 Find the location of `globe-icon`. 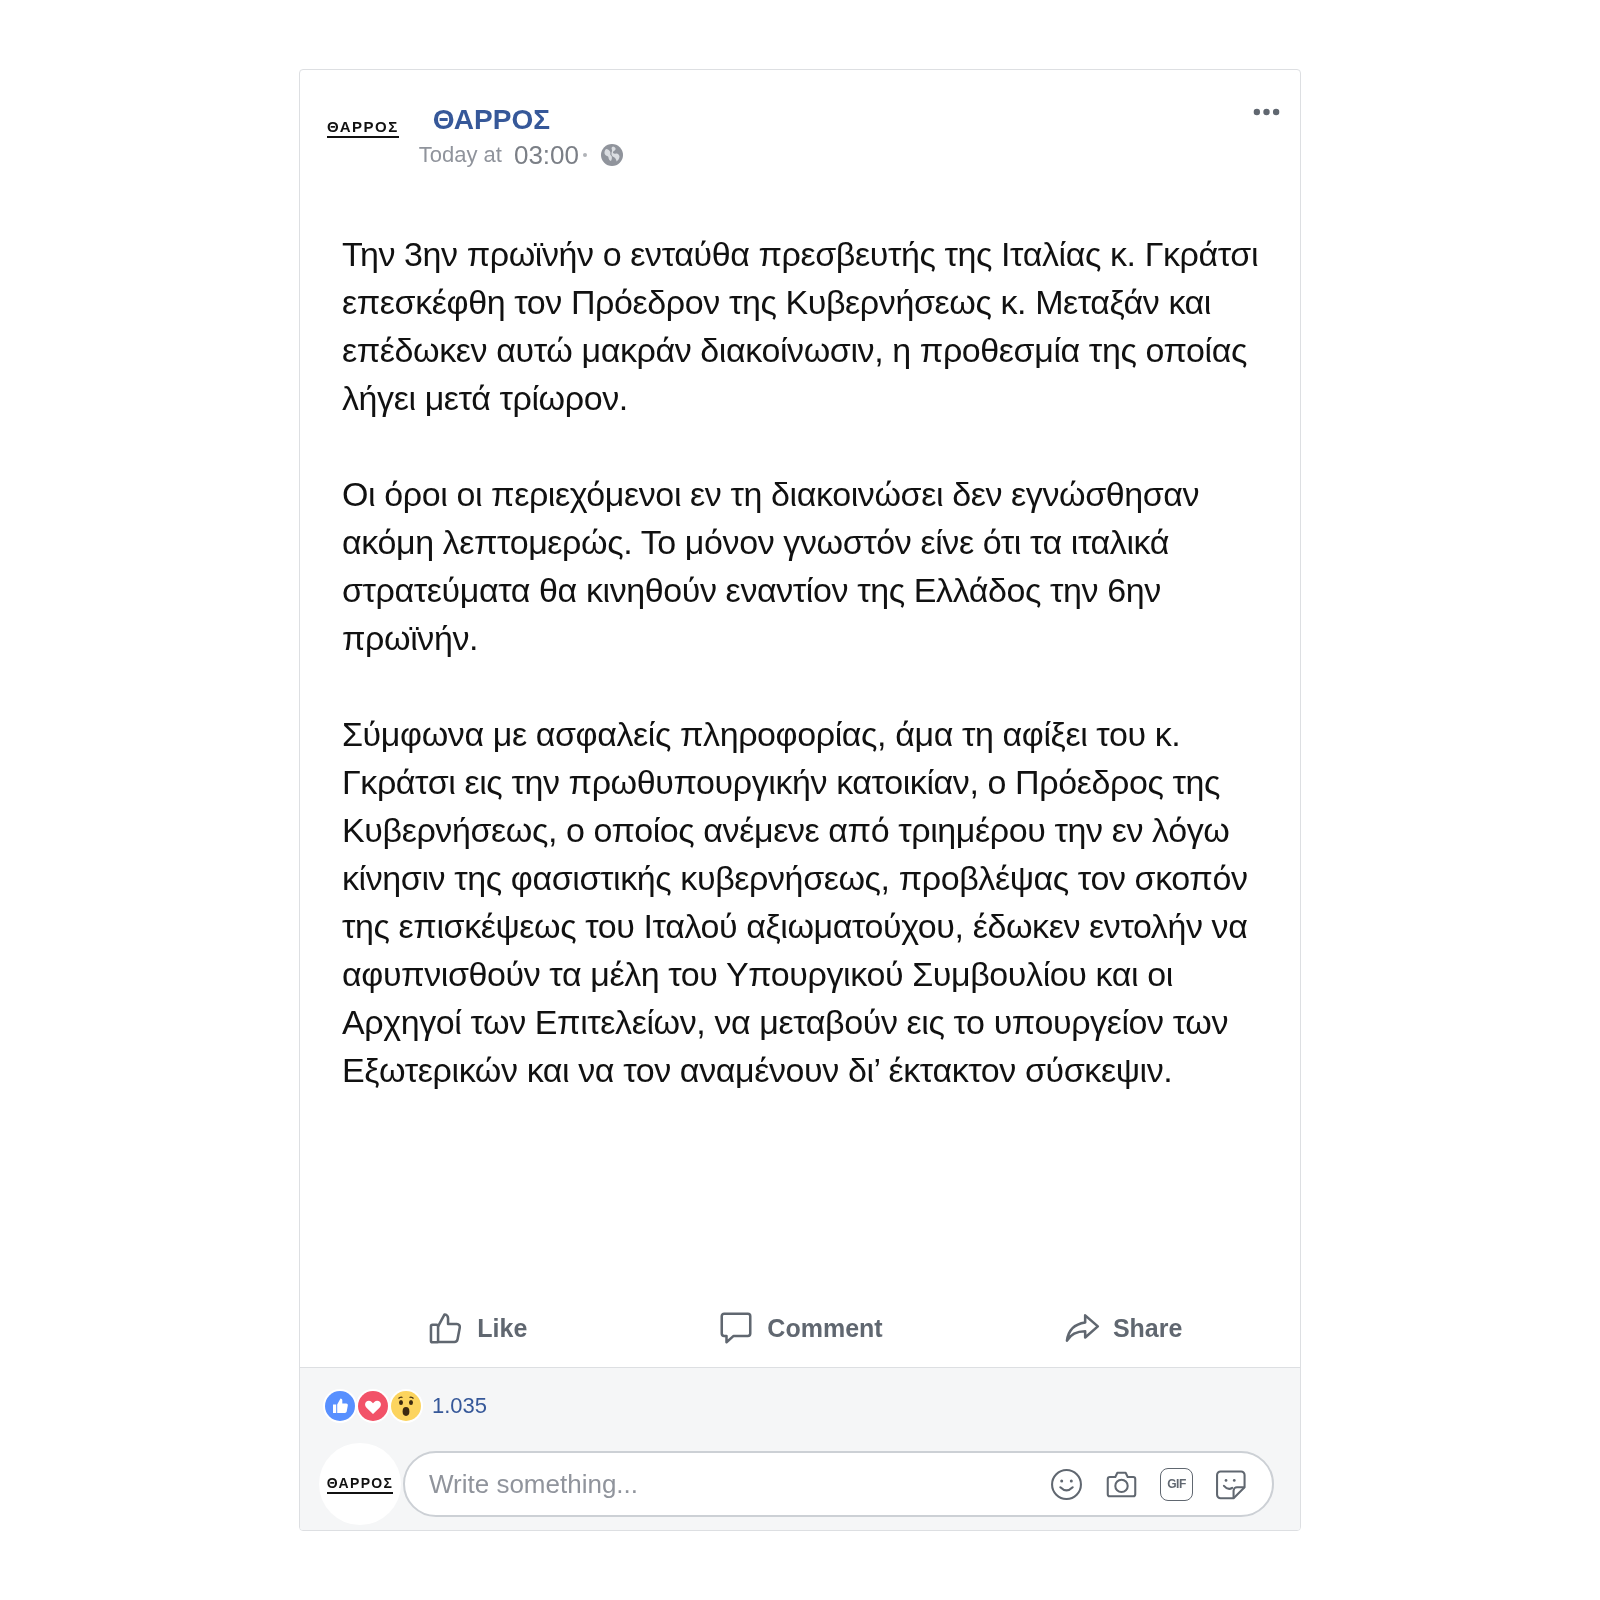

globe-icon is located at coordinates (612, 155).